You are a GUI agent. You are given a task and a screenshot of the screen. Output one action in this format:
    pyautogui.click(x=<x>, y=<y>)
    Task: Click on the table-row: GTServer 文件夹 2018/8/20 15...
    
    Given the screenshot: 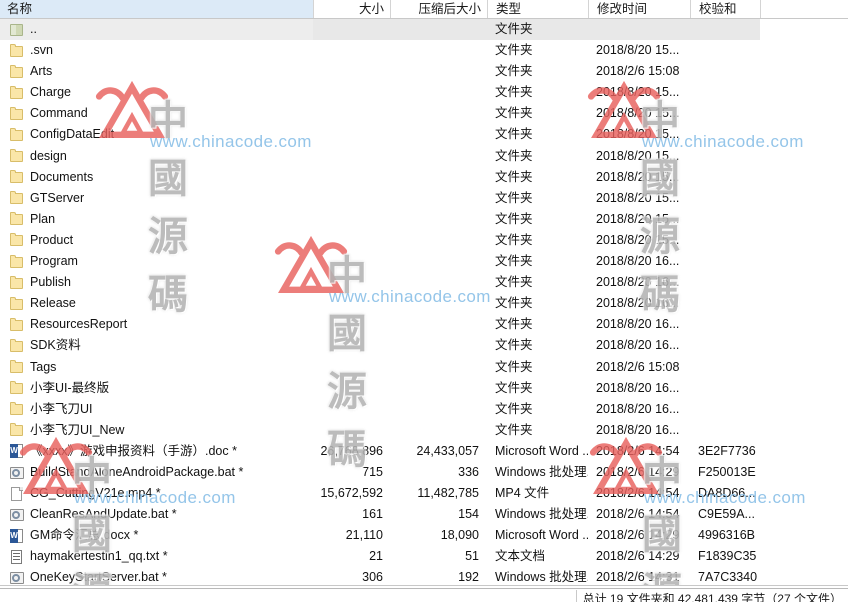 What is the action you would take?
    pyautogui.click(x=424, y=198)
    